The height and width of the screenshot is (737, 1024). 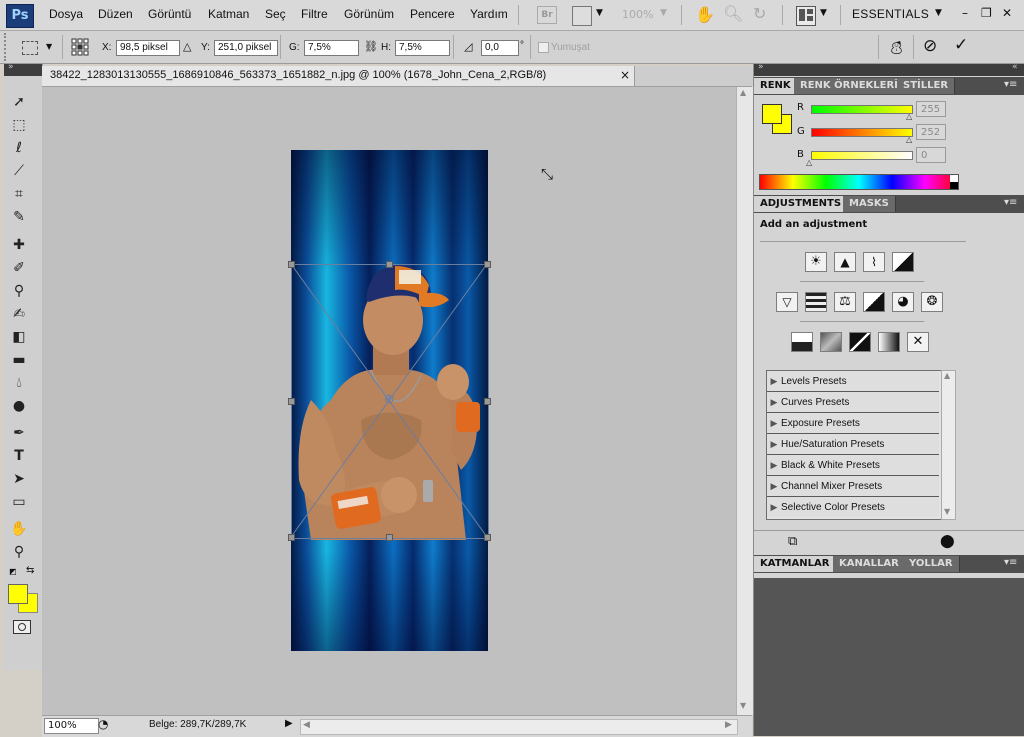 What do you see at coordinates (772, 114) in the screenshot?
I see `color-foreground-swatch` at bounding box center [772, 114].